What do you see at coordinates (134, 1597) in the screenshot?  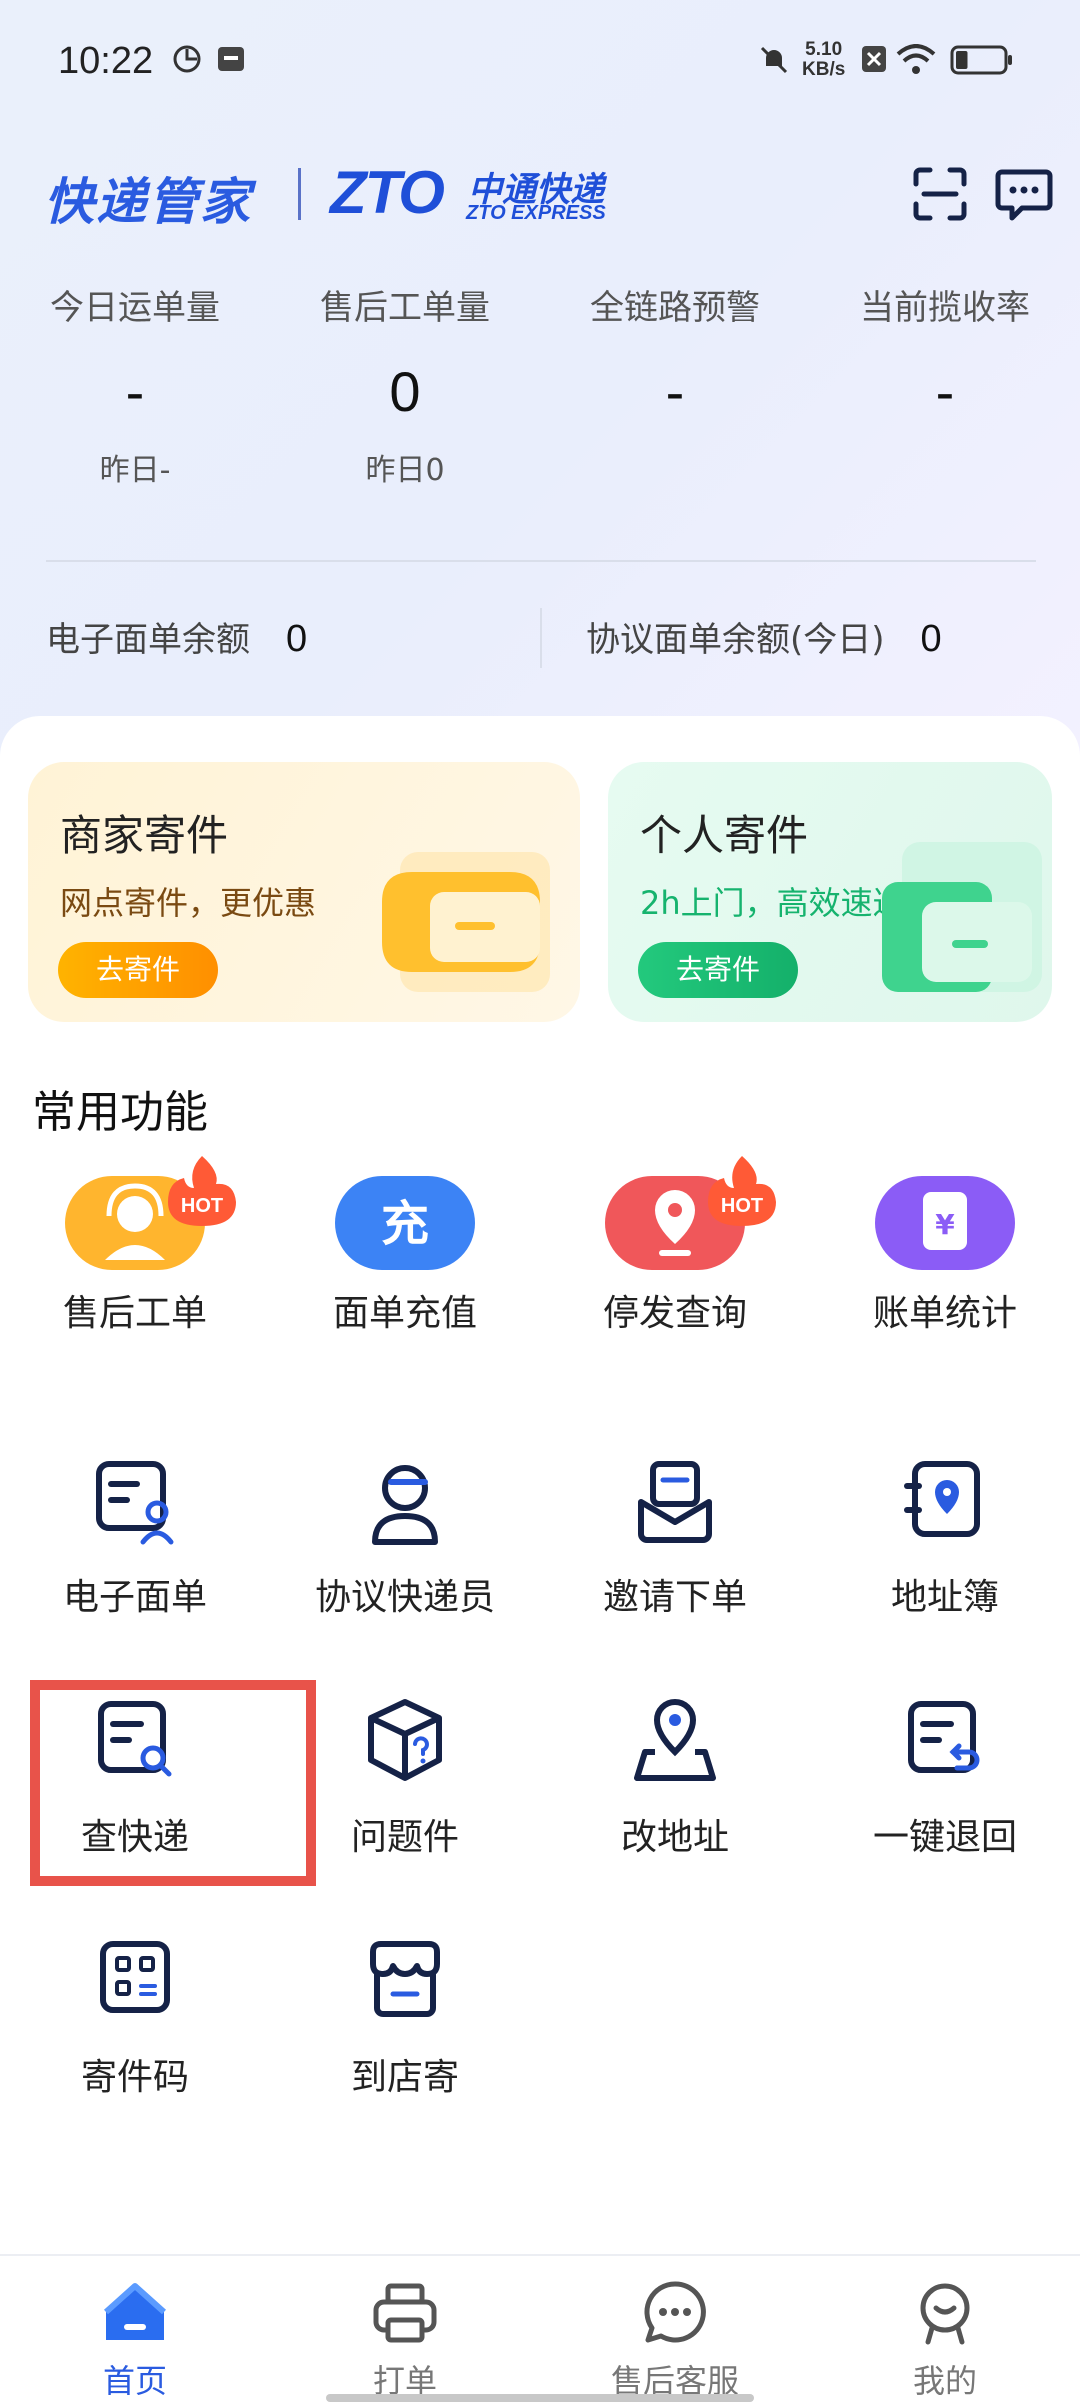 I see `grid-label: 电子面单` at bounding box center [134, 1597].